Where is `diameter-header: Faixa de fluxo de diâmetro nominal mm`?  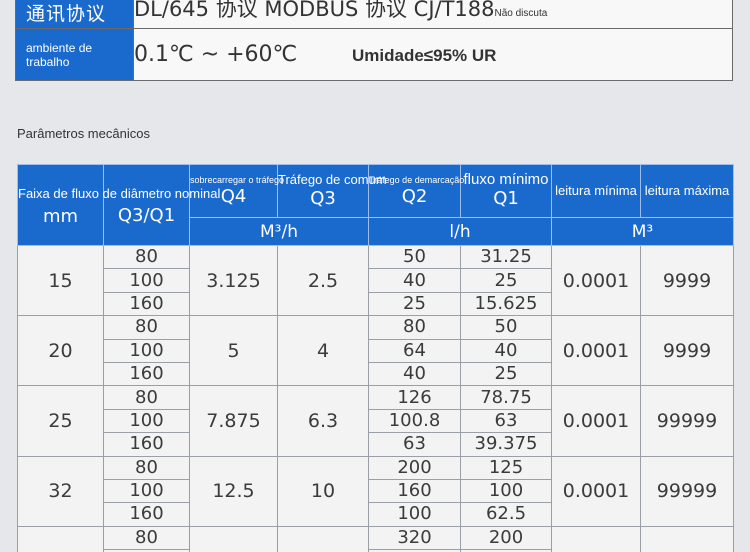
diameter-header: Faixa de fluxo de diâmetro nominal mm is located at coordinates (118, 205).